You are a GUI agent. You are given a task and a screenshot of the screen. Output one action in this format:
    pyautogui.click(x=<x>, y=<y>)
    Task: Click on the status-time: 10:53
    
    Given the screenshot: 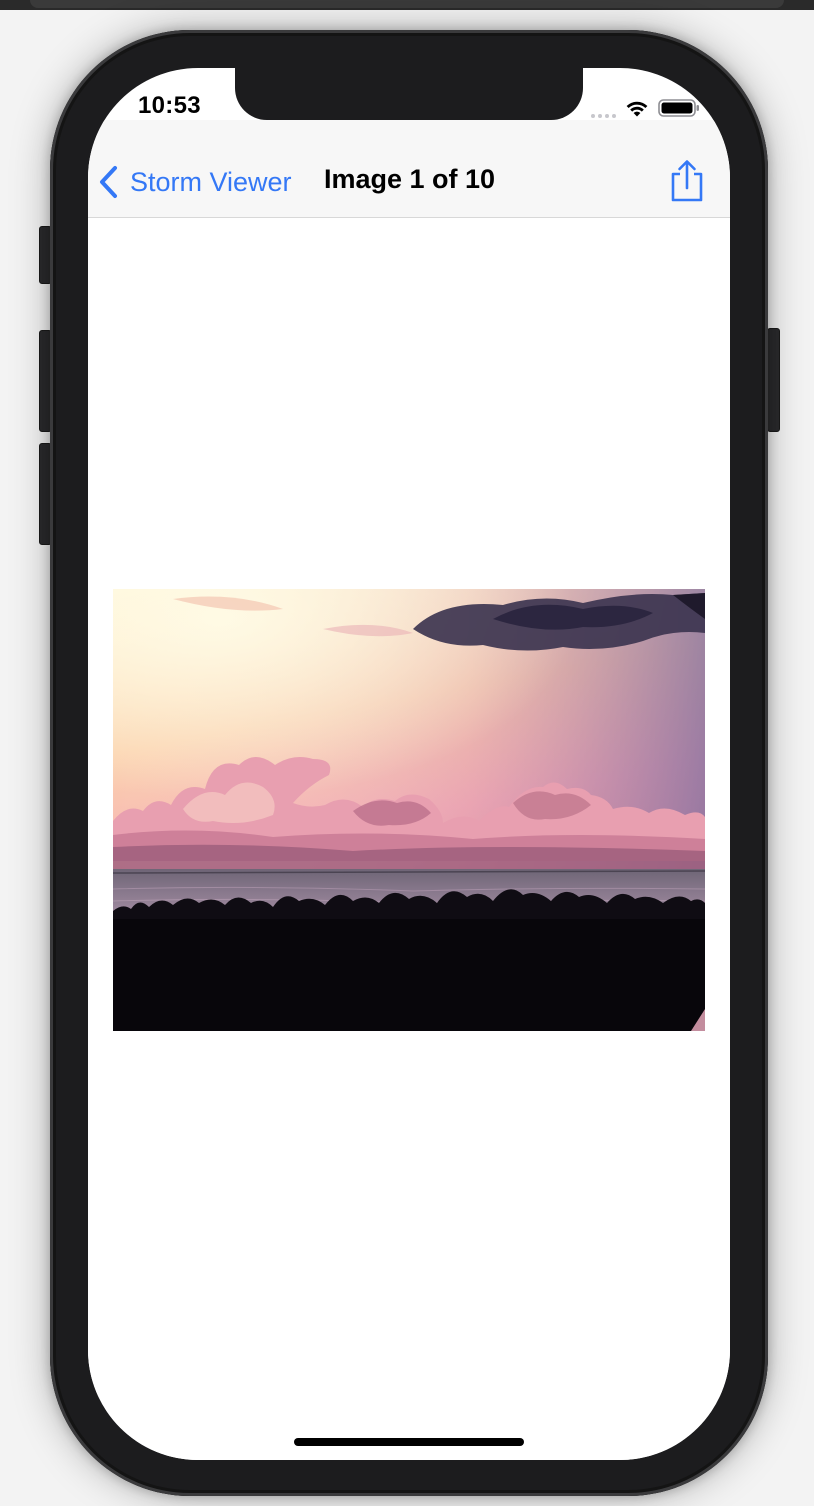 What is the action you would take?
    pyautogui.click(x=169, y=105)
    